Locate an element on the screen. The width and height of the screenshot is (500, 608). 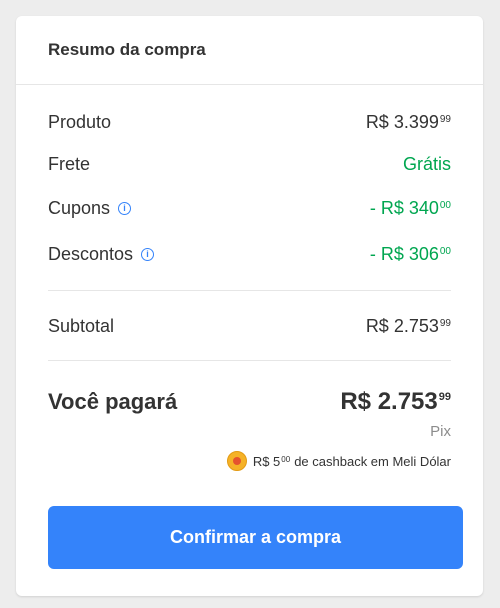
produto-price-cents: 99 is located at coordinates (445, 119).